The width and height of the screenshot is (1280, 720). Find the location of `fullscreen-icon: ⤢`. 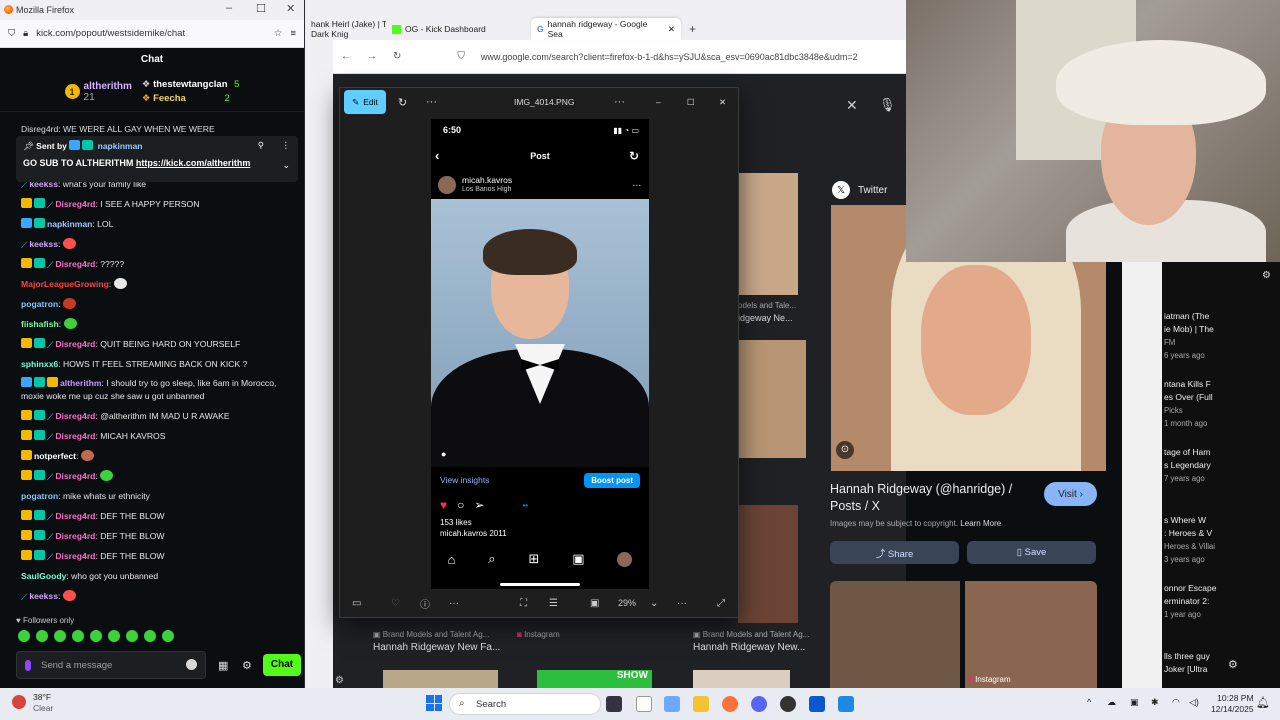

fullscreen-icon: ⤢ is located at coordinates (721, 603).